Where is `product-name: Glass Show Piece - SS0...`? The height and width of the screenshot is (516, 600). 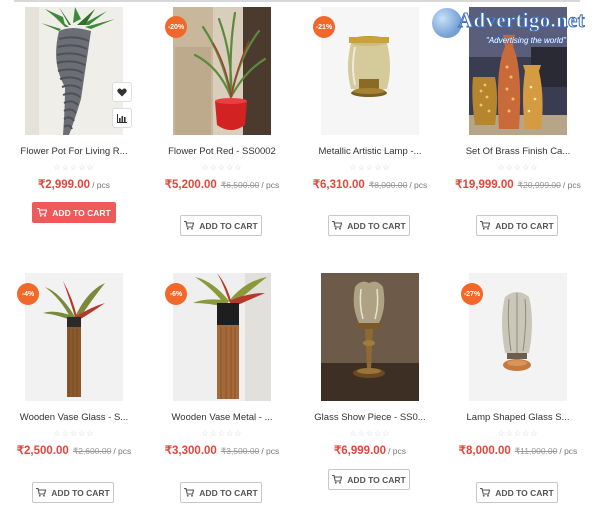 product-name: Glass Show Piece - SS0... is located at coordinates (370, 417).